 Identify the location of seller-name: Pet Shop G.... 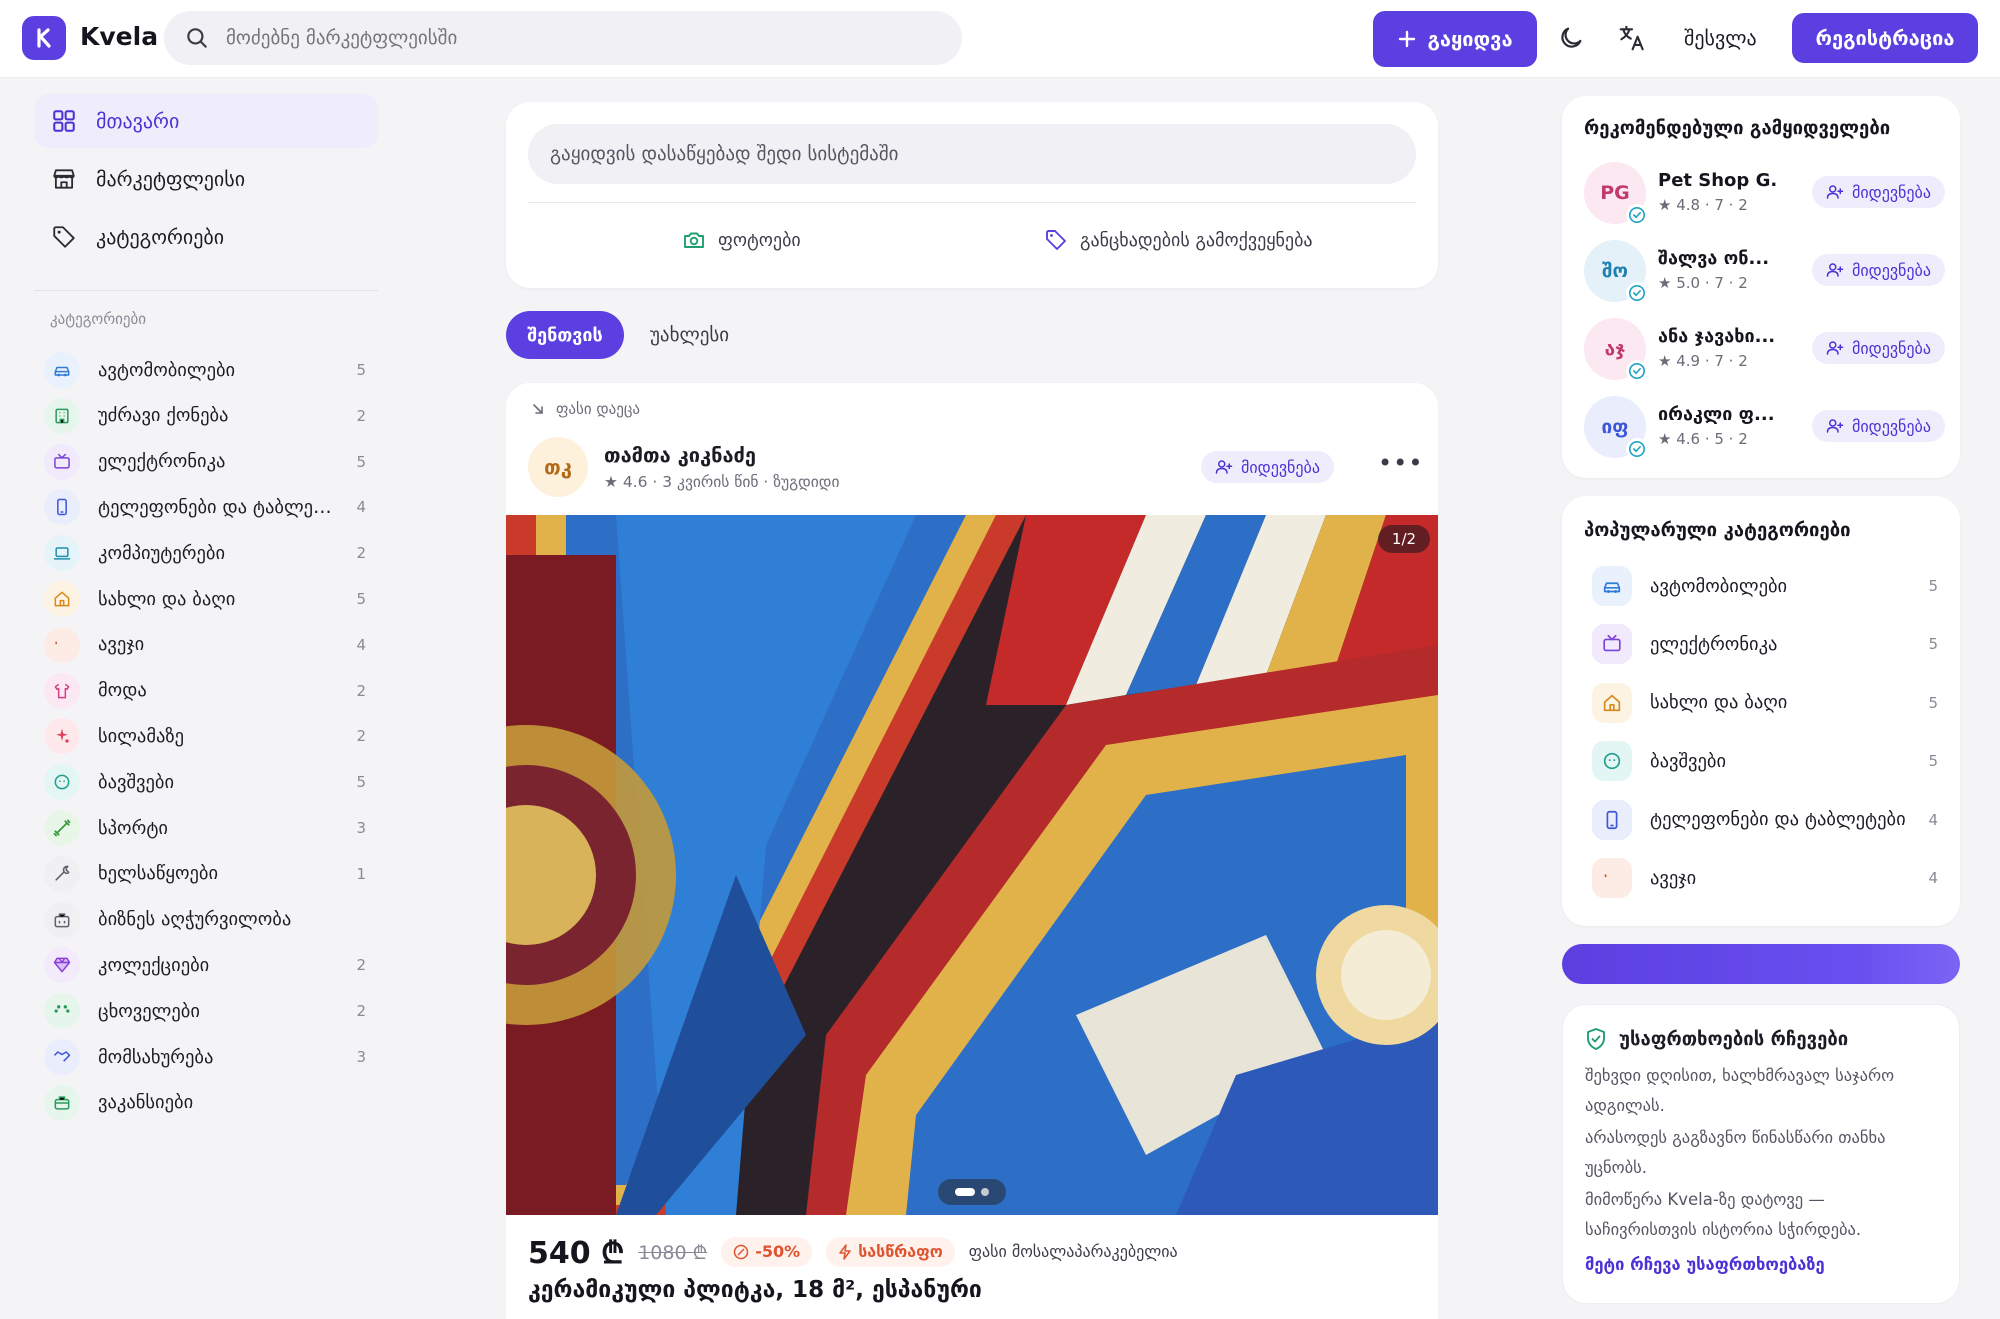
(1718, 180).